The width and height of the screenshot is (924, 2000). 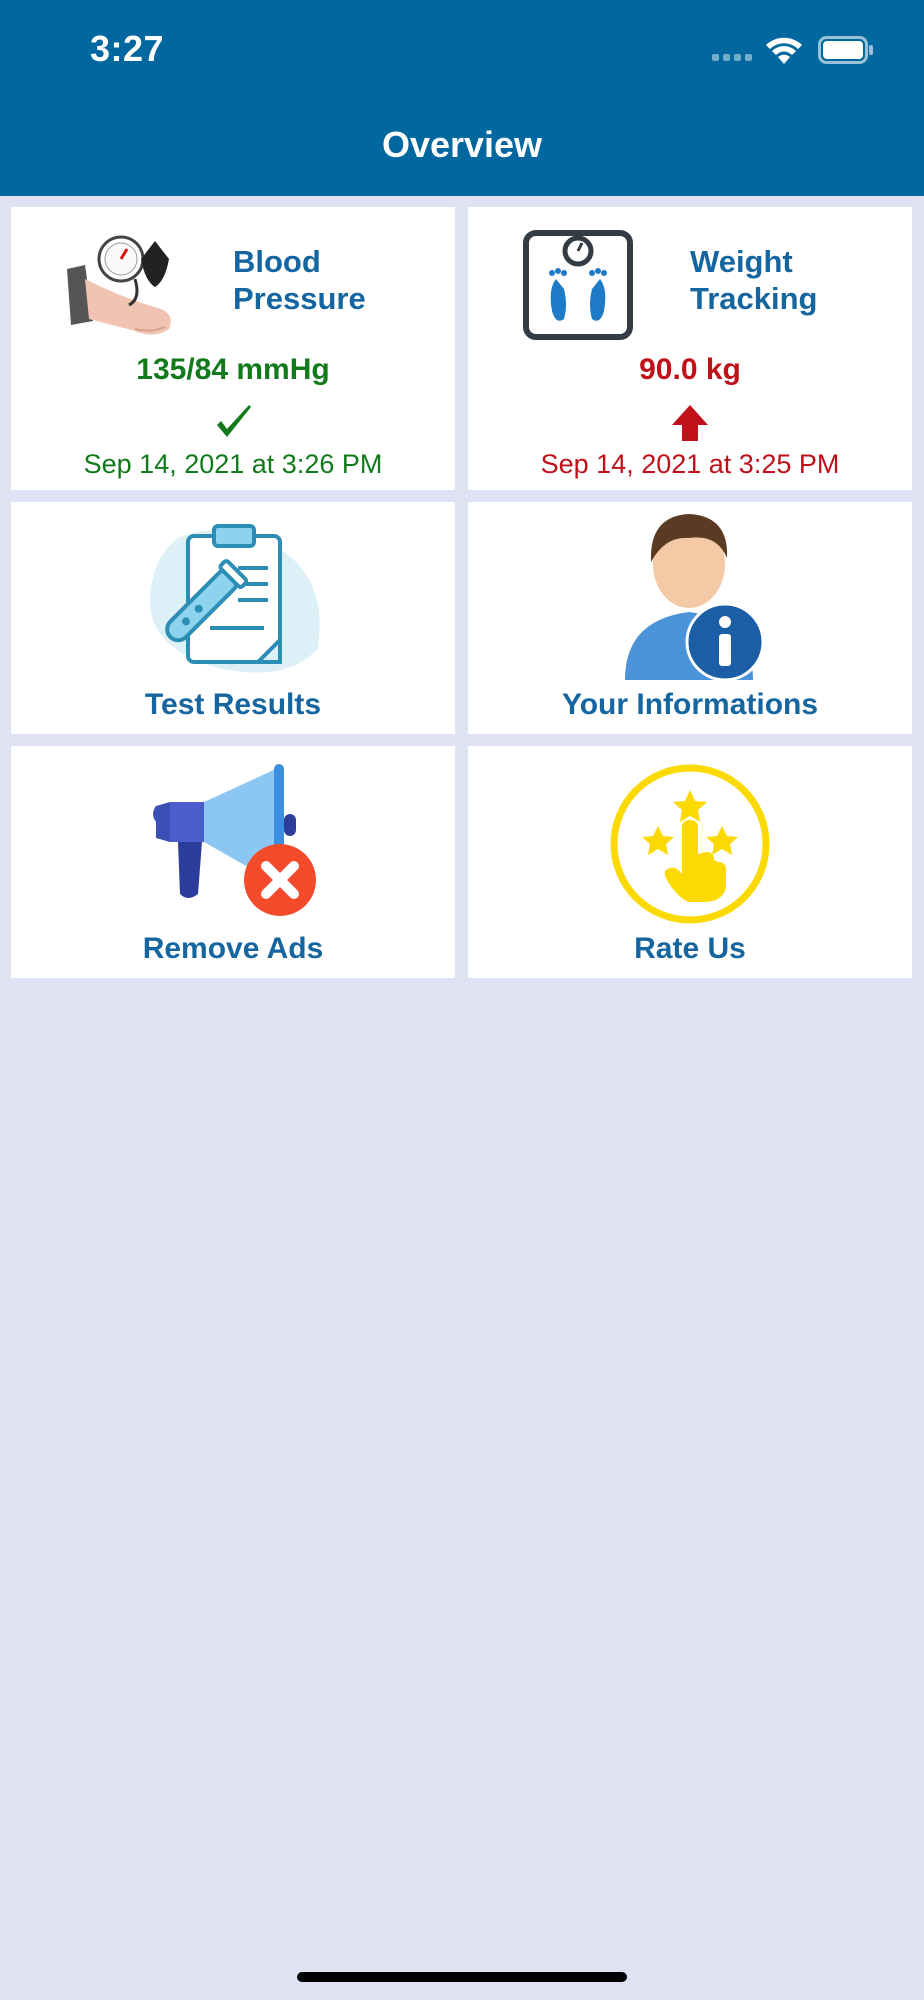 I want to click on remove-ads-label: Remove Ads, so click(x=233, y=948).